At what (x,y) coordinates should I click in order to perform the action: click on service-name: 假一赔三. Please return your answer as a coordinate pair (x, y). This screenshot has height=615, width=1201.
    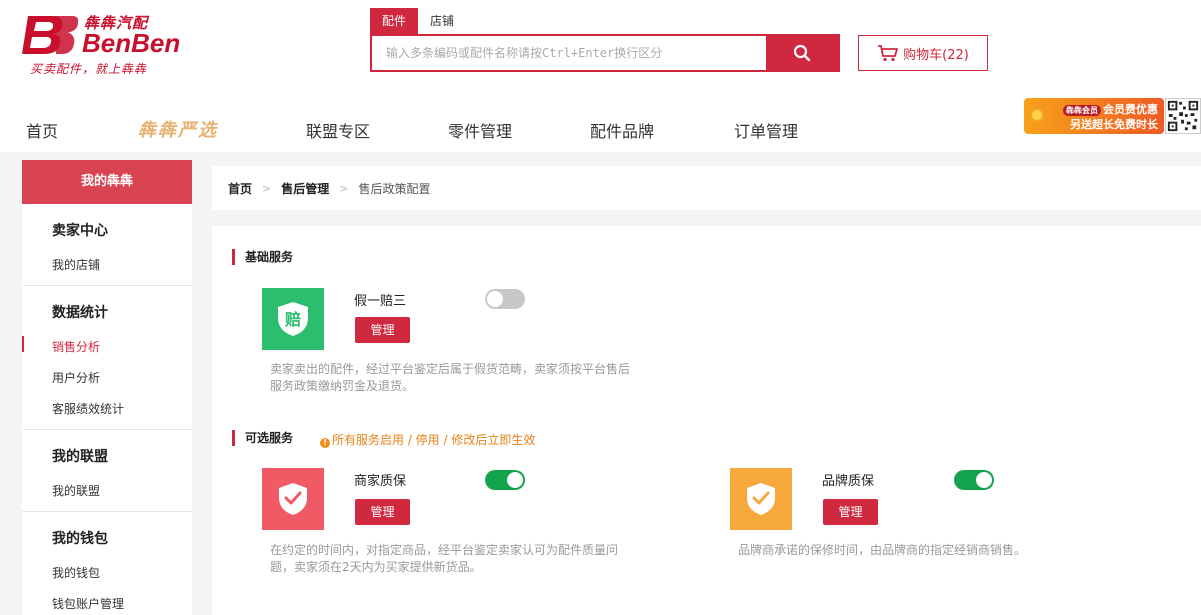
    Looking at the image, I should click on (380, 301).